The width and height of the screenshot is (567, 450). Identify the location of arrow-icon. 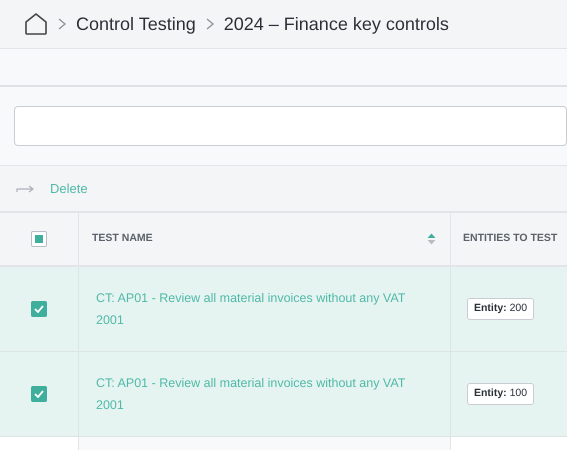
(25, 188).